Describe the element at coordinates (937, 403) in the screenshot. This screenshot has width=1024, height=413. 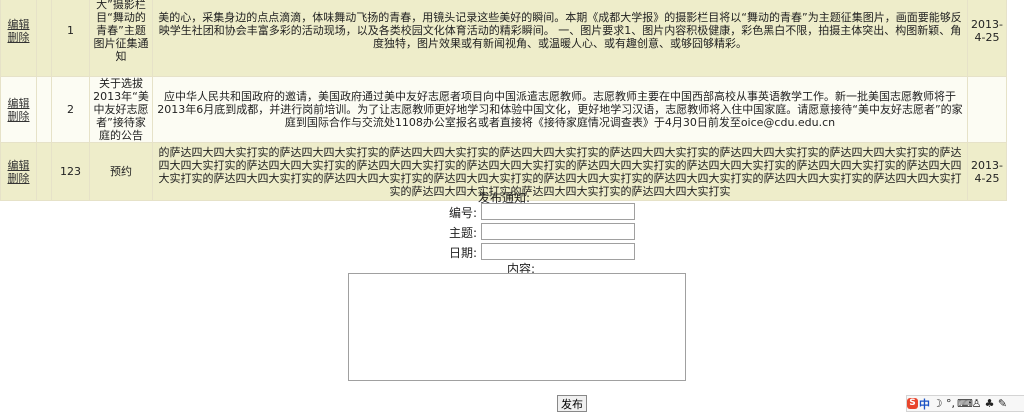
I see `moon-icon: ☽` at that location.